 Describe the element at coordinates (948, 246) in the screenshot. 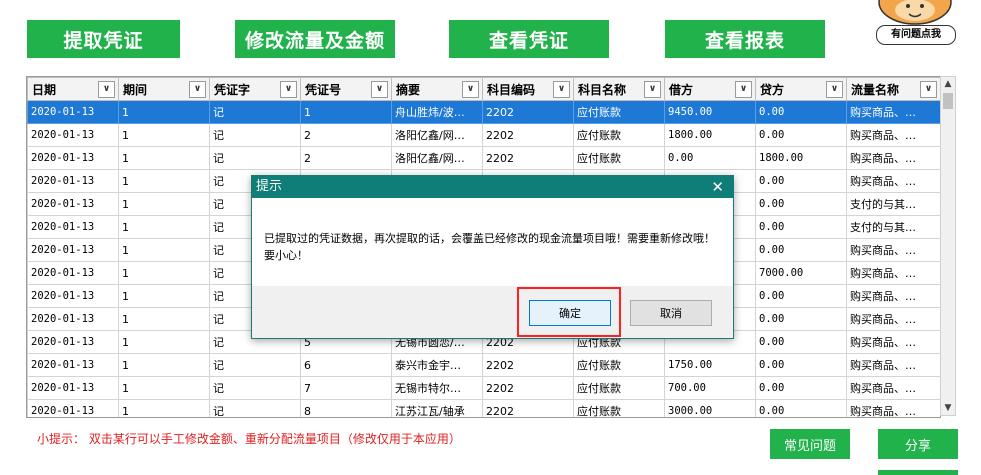

I see `vertical-scrollbar: ▲ ▼` at that location.